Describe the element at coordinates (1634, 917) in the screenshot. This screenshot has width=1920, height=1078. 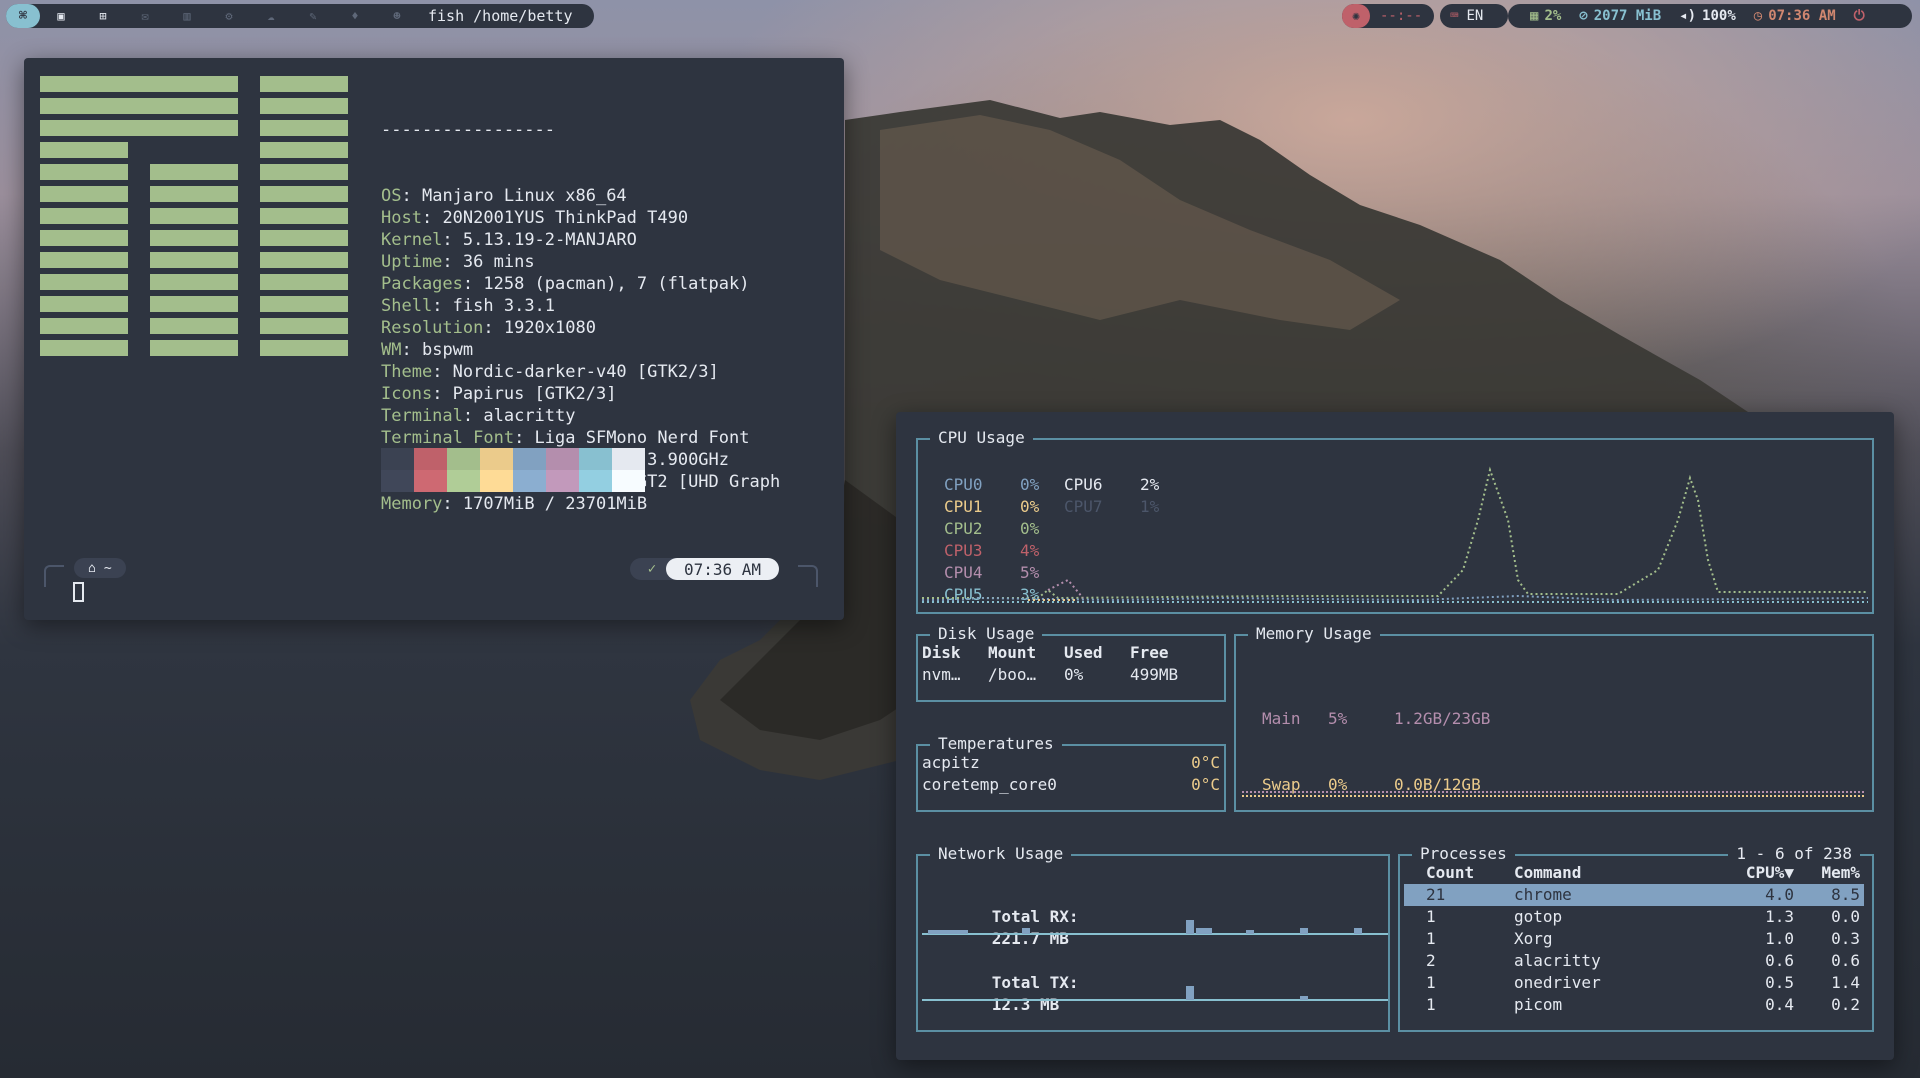
I see `process-row: 1 gotop 1.3 0.0` at that location.